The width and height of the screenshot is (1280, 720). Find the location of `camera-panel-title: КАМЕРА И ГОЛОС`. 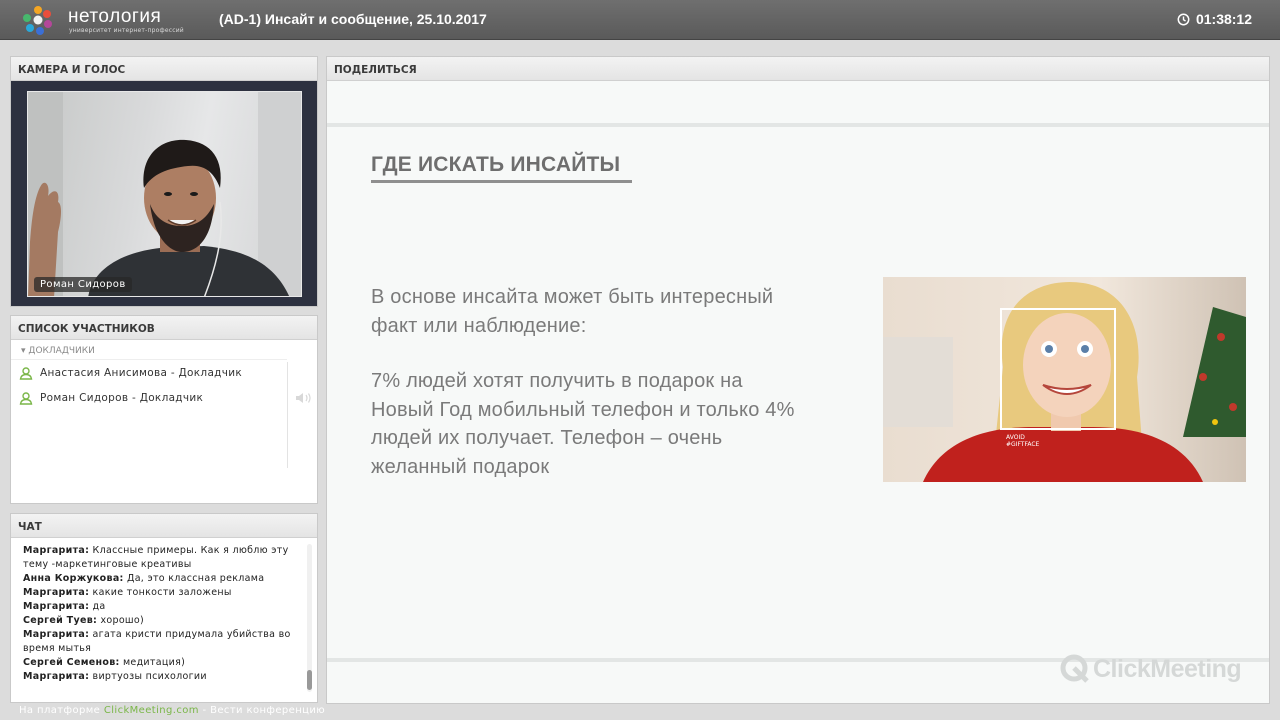

camera-panel-title: КАМЕРА И ГОЛОС is located at coordinates (164, 69).